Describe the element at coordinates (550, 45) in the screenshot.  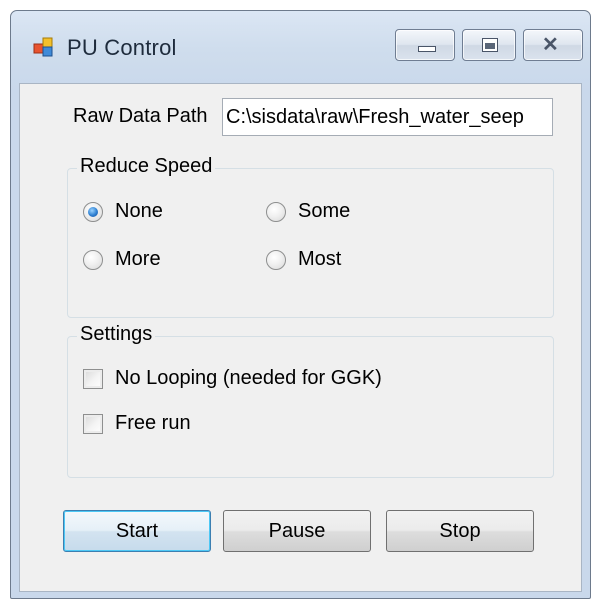
I see `close-icon: ✕` at that location.